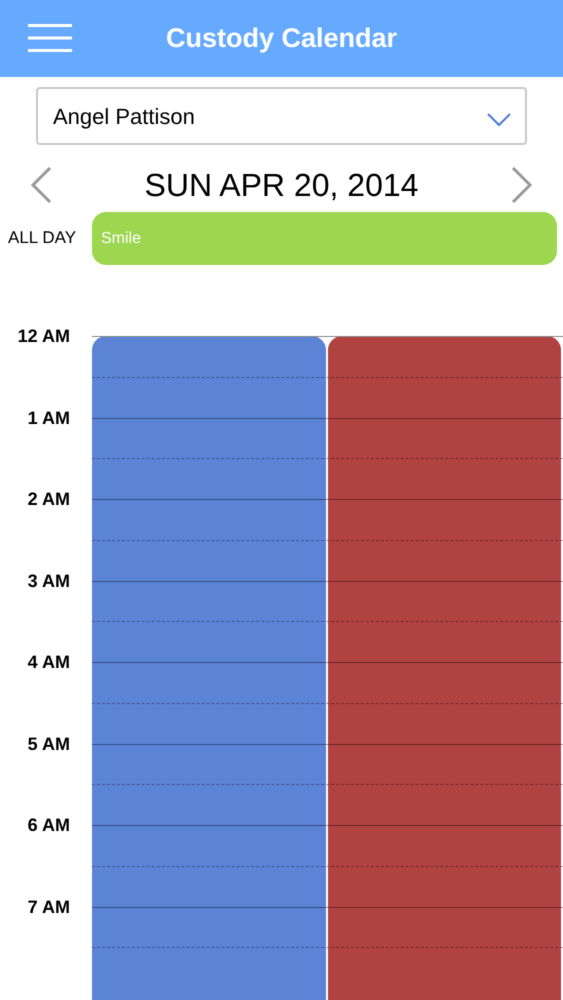 The width and height of the screenshot is (563, 1000). Describe the element at coordinates (50, 38) in the screenshot. I see `menu-icon` at that location.